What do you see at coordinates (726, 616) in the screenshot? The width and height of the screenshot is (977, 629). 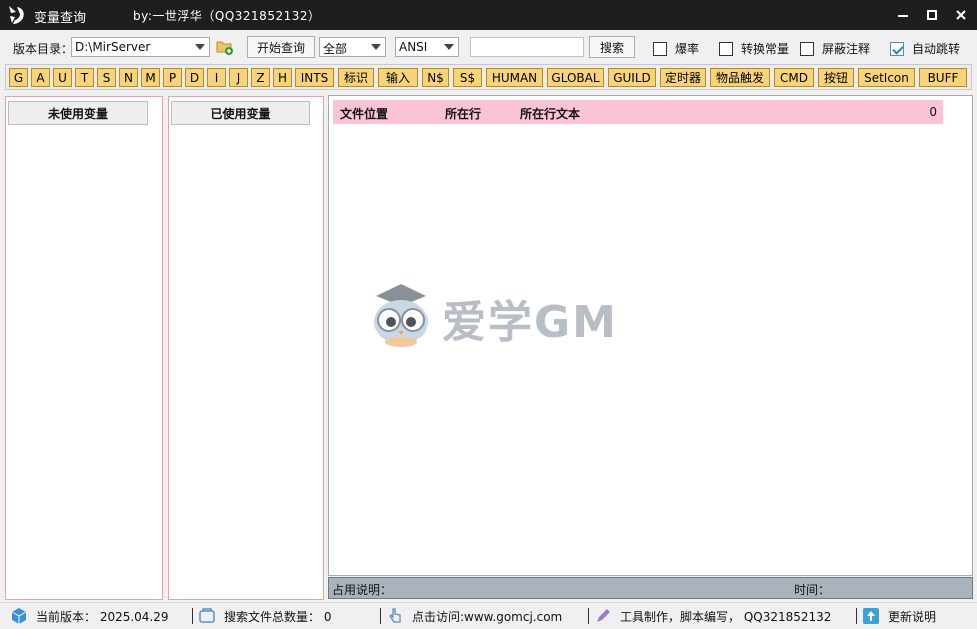 I see `credit-text: 工具制作，脚本编写， QQ321852132` at bounding box center [726, 616].